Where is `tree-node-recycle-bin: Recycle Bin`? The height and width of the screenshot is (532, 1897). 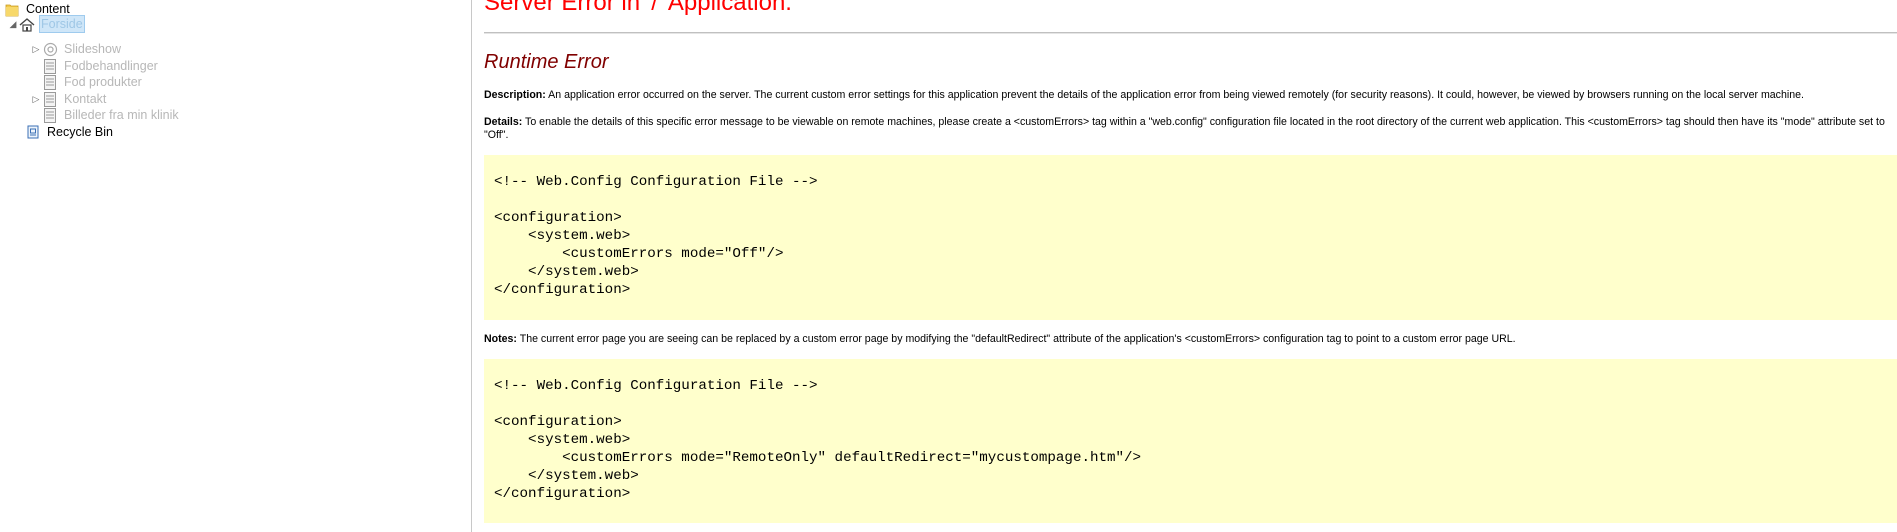 tree-node-recycle-bin: Recycle Bin is located at coordinates (70, 132).